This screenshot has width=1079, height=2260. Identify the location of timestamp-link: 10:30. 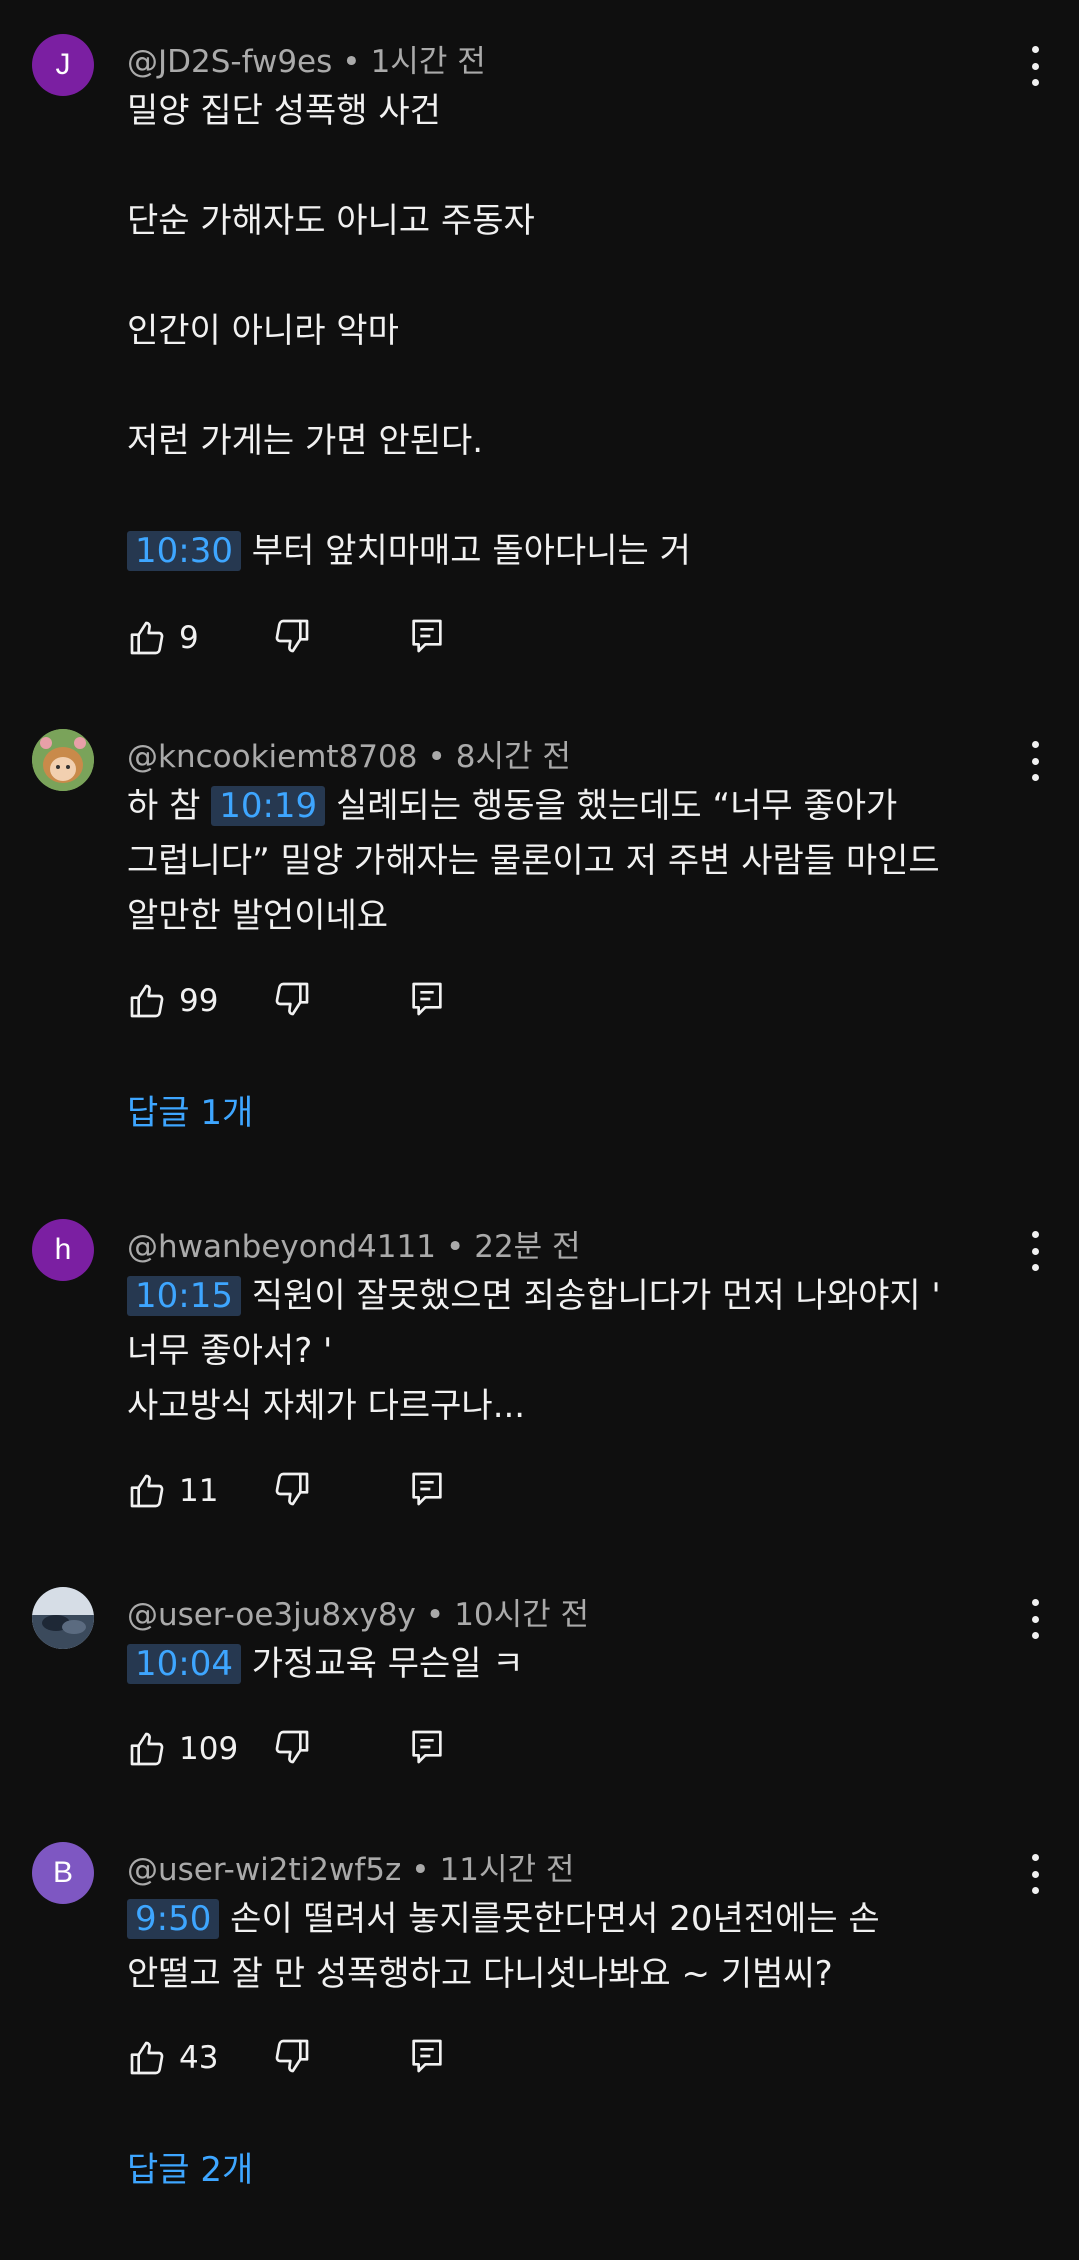
(184, 551).